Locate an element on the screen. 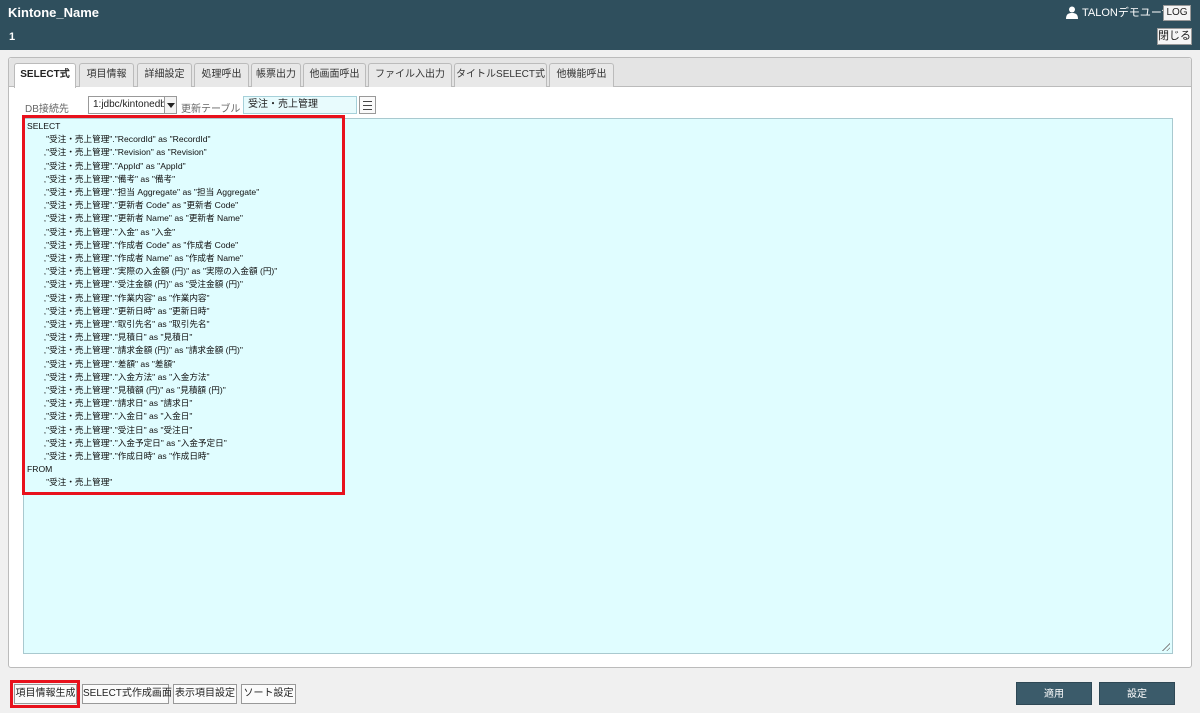 This screenshot has width=1200, height=713. sql-line: SELECT is located at coordinates (44, 126).